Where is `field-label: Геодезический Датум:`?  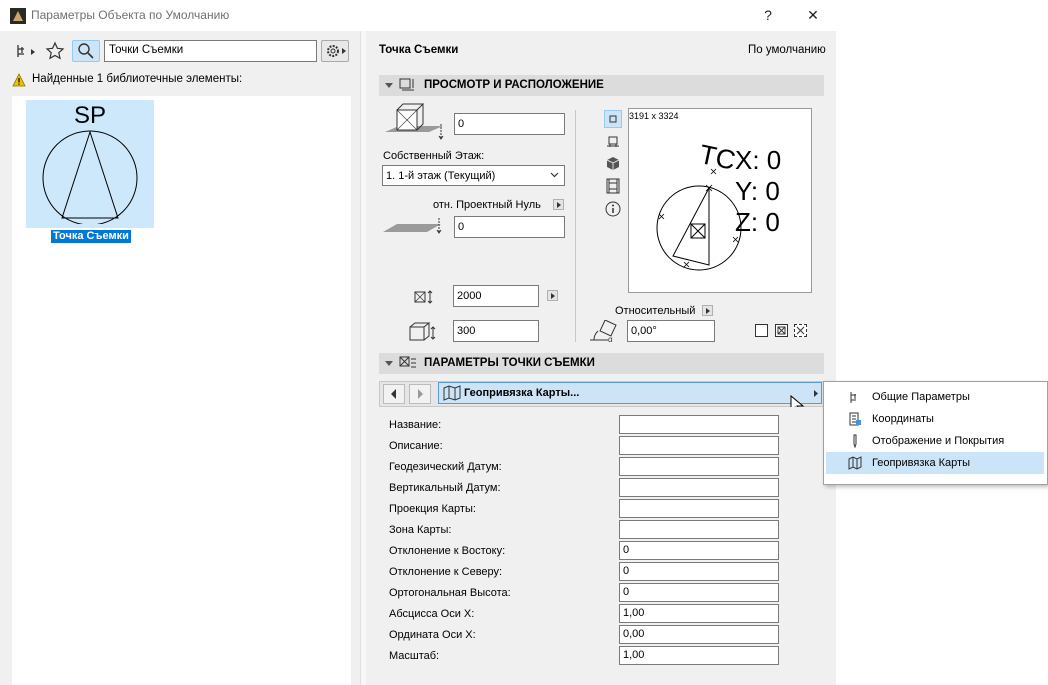 field-label: Геодезический Датум: is located at coordinates (445, 467).